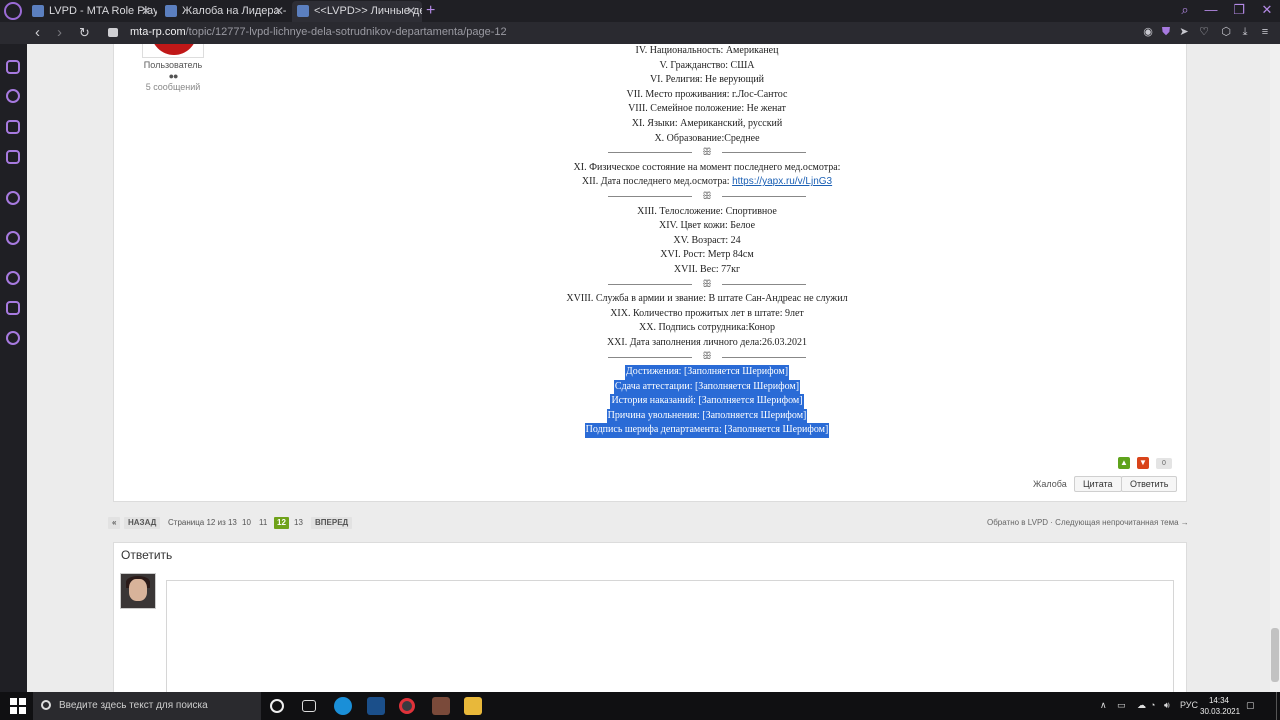 The height and width of the screenshot is (720, 1280). What do you see at coordinates (707, 138) in the screenshot?
I see `post-line: X. Образование:Среднее` at bounding box center [707, 138].